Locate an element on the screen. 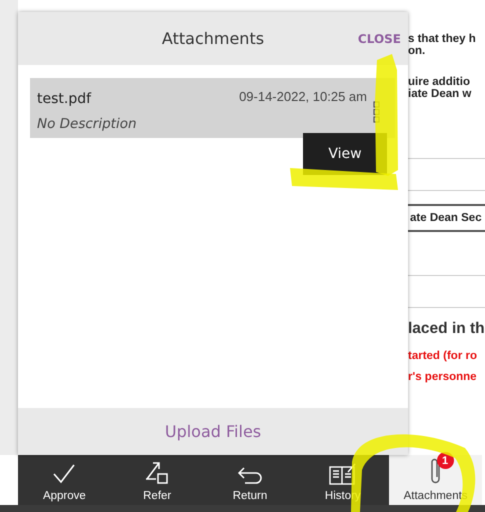  toolbar-tab: Return is located at coordinates (250, 480).